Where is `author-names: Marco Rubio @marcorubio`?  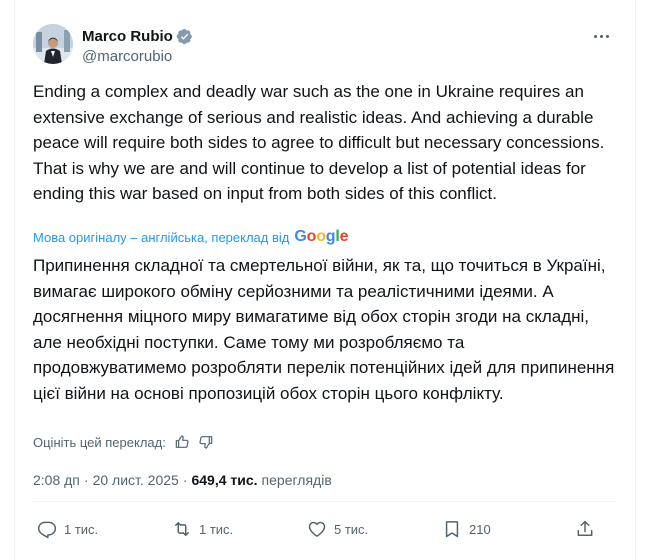
author-names: Marco Rubio @marcorubio is located at coordinates (137, 46).